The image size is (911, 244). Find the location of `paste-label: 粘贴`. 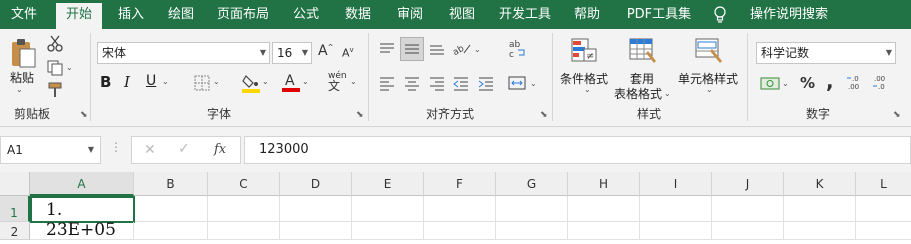

paste-label: 粘贴 is located at coordinates (22, 77).